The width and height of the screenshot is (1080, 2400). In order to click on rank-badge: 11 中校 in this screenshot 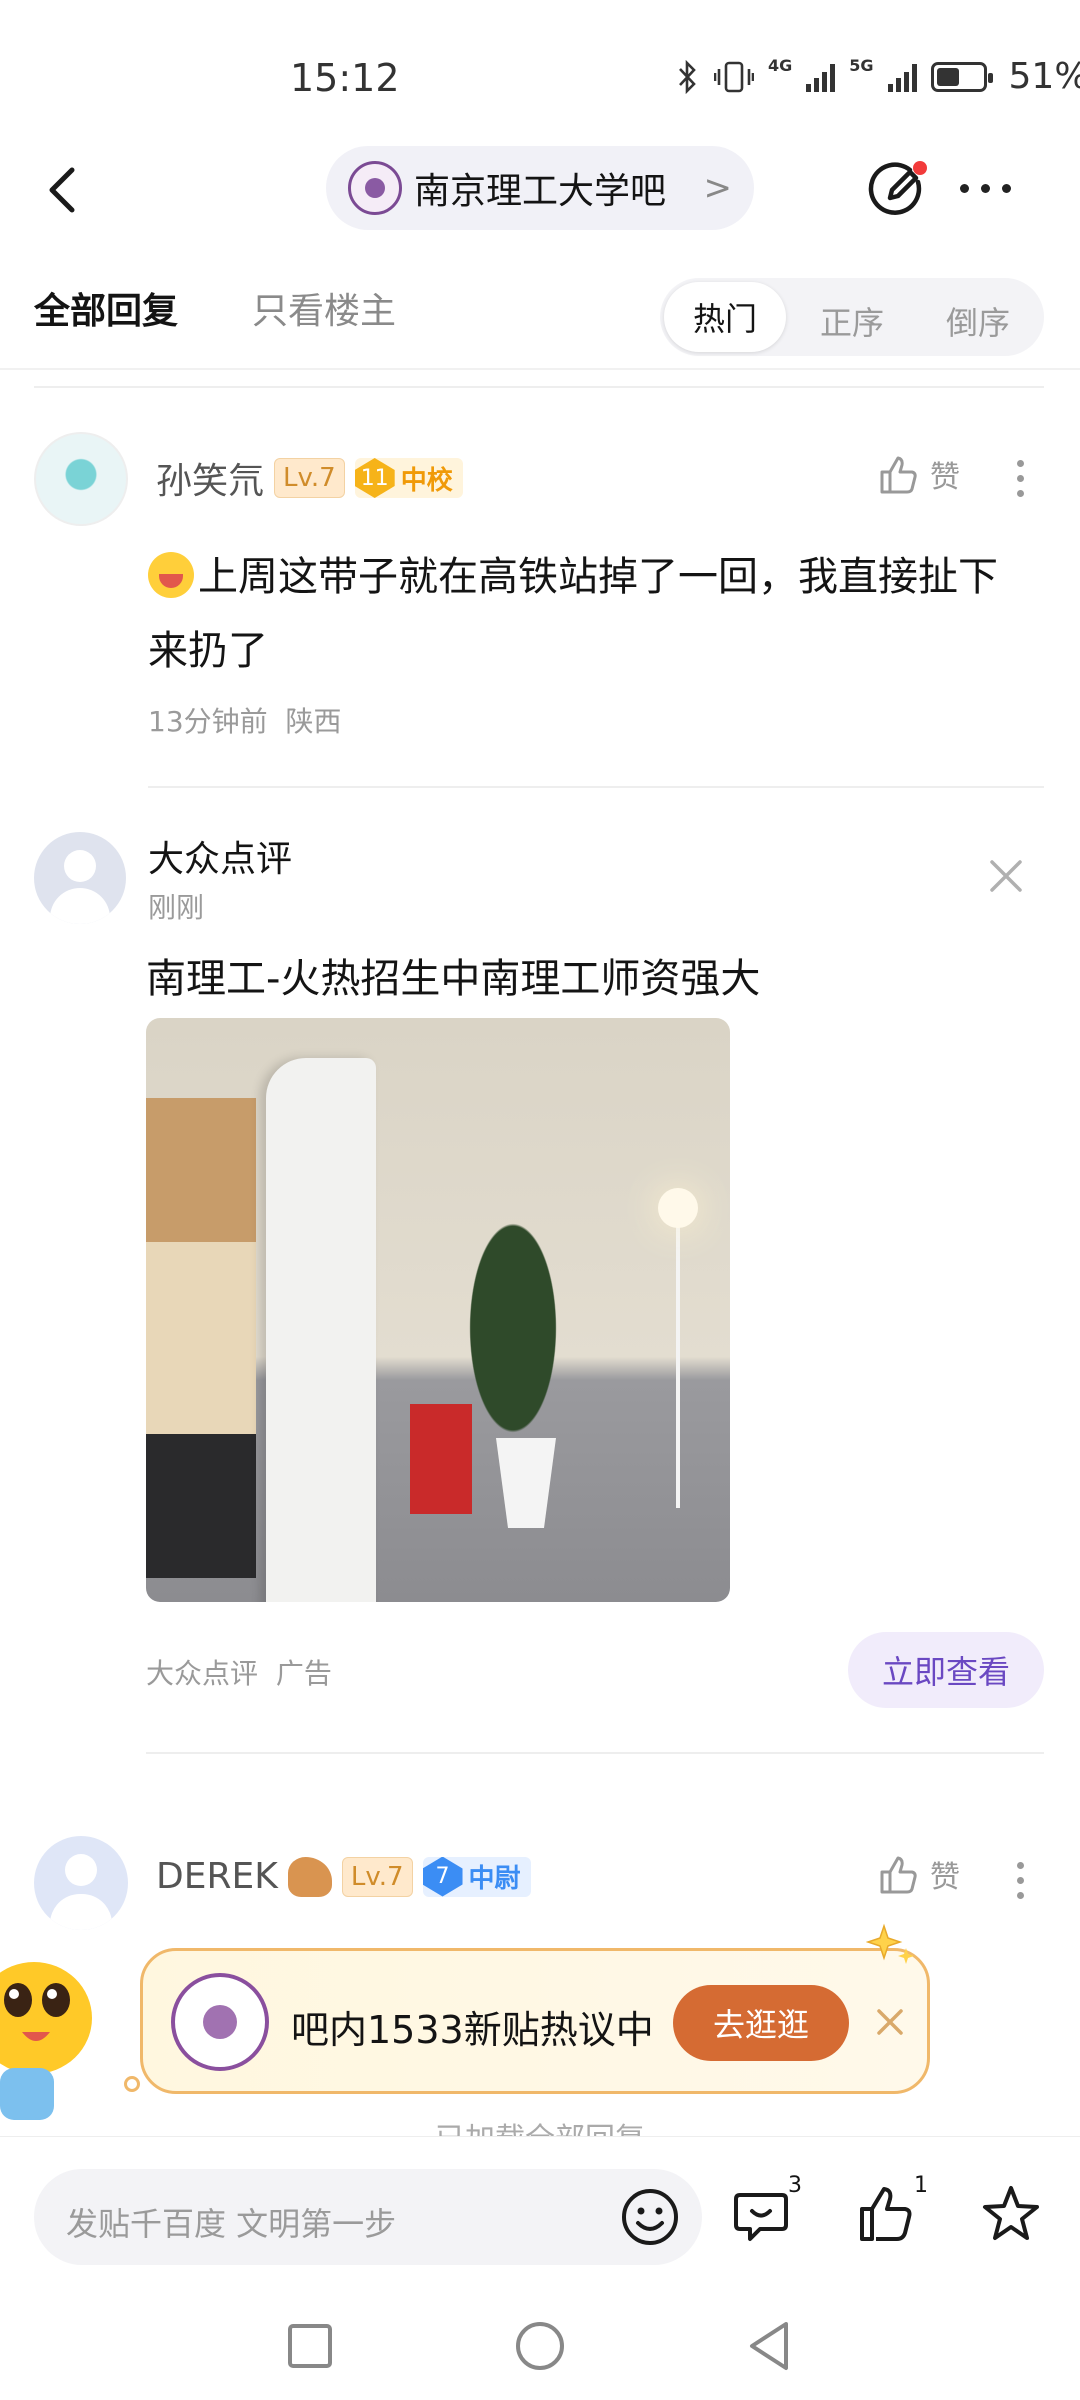, I will do `click(408, 478)`.